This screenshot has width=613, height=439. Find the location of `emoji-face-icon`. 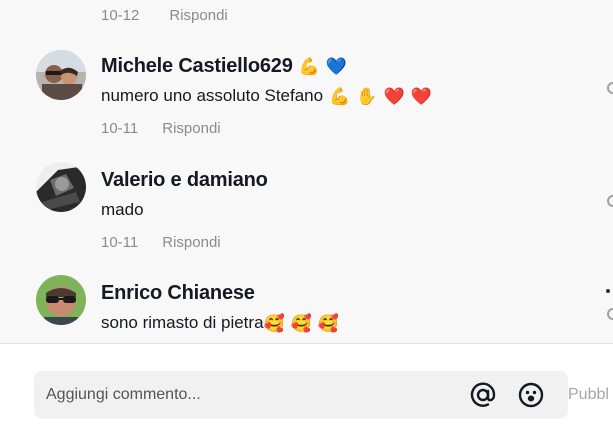

emoji-face-icon is located at coordinates (531, 395).